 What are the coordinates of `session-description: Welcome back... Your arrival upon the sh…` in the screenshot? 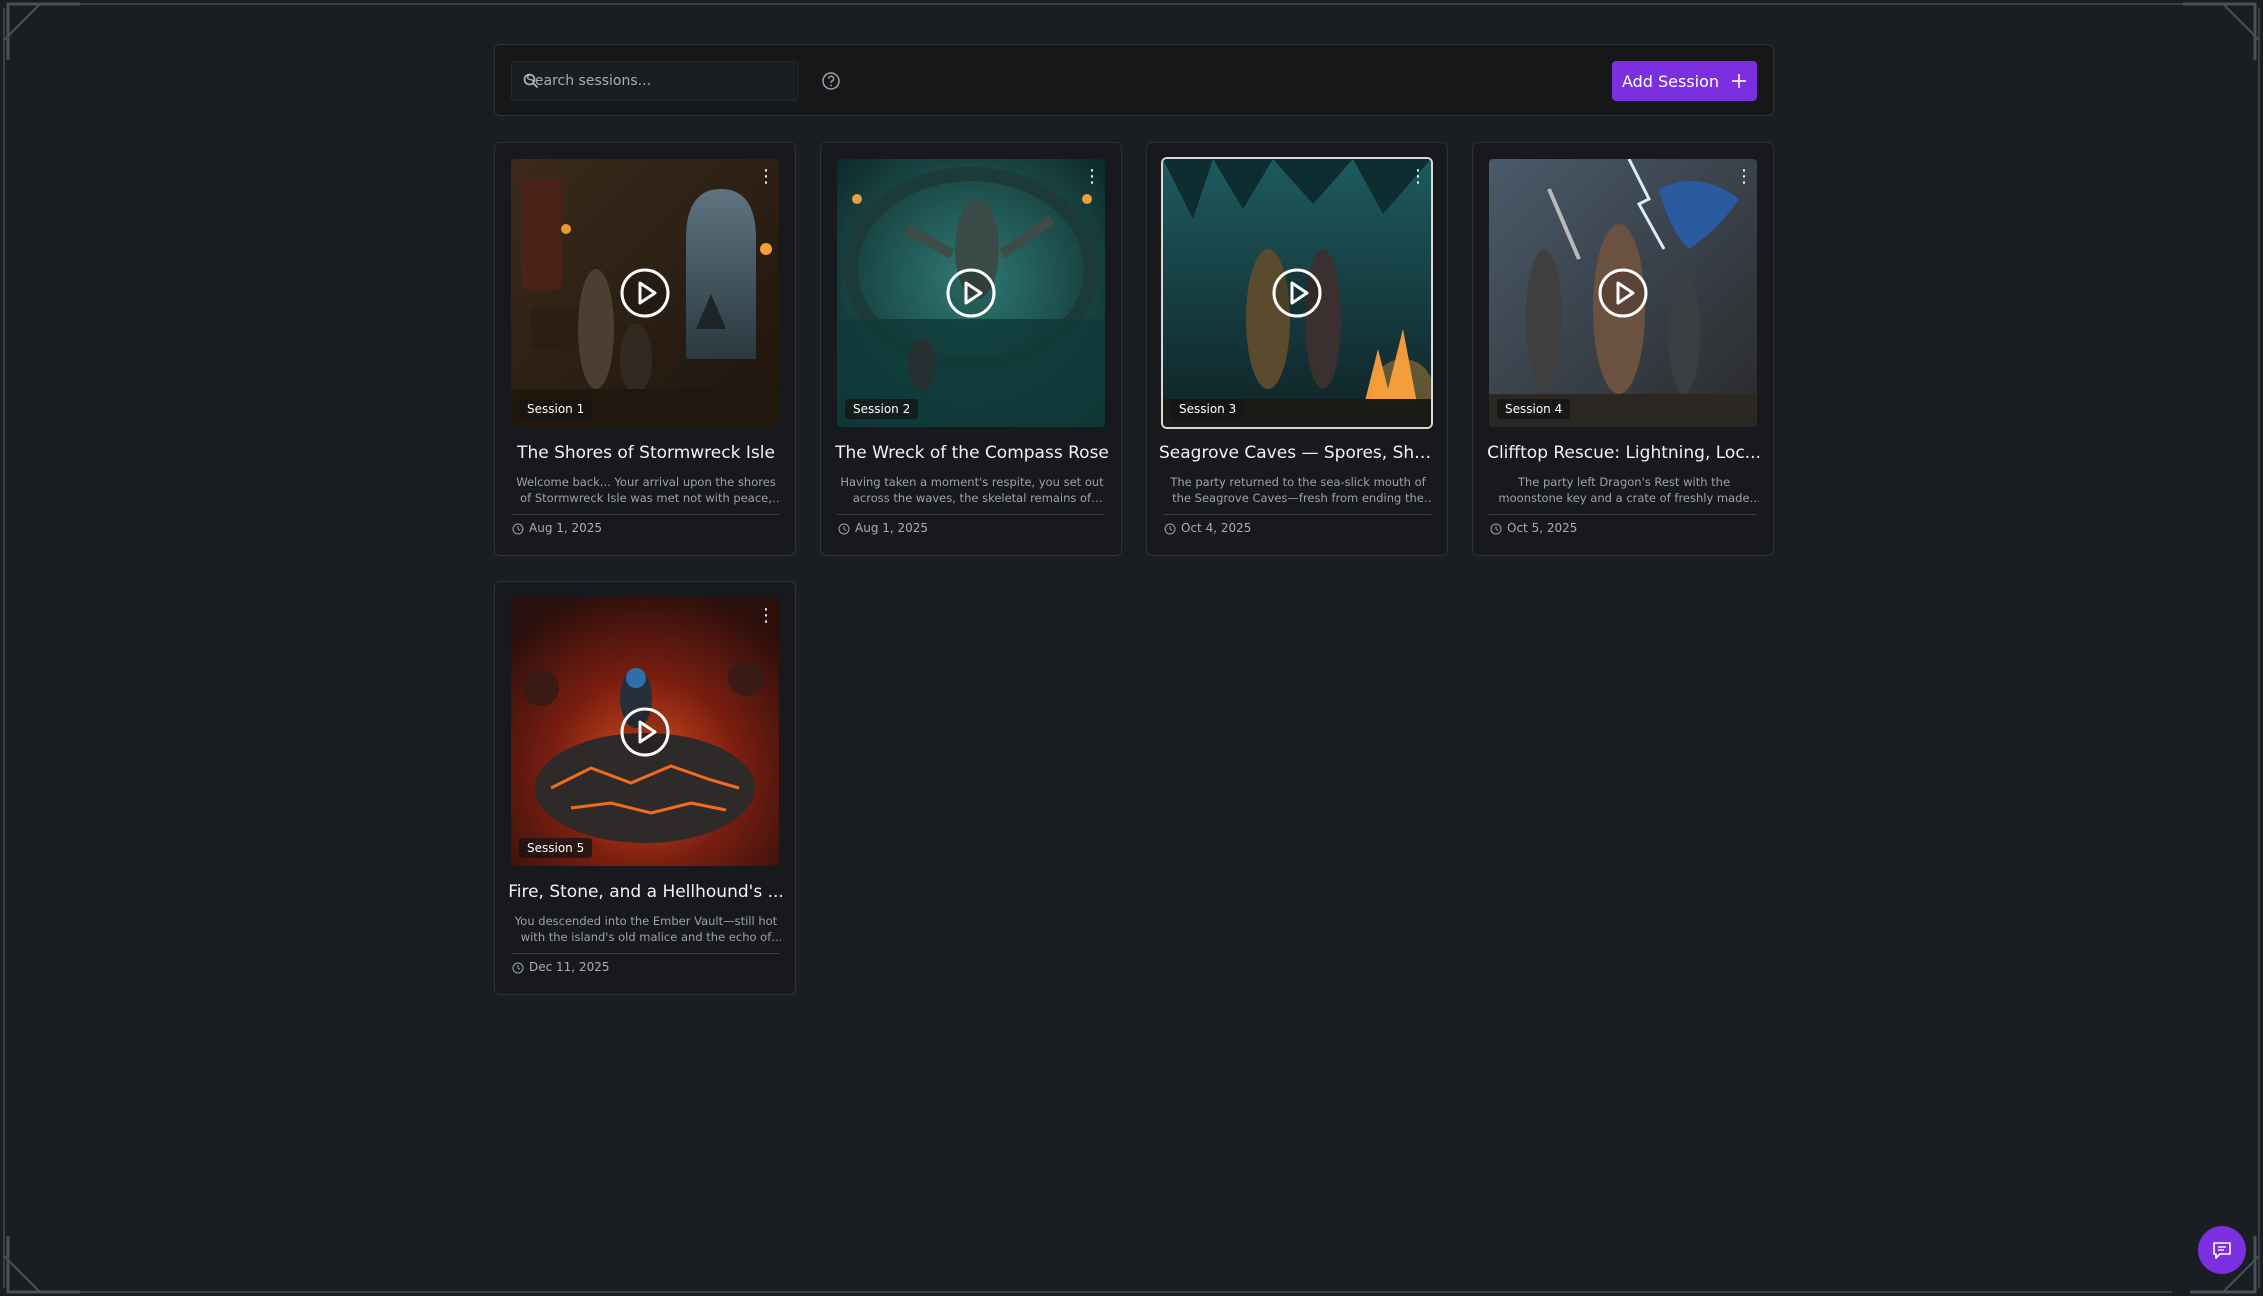 It's located at (646, 491).